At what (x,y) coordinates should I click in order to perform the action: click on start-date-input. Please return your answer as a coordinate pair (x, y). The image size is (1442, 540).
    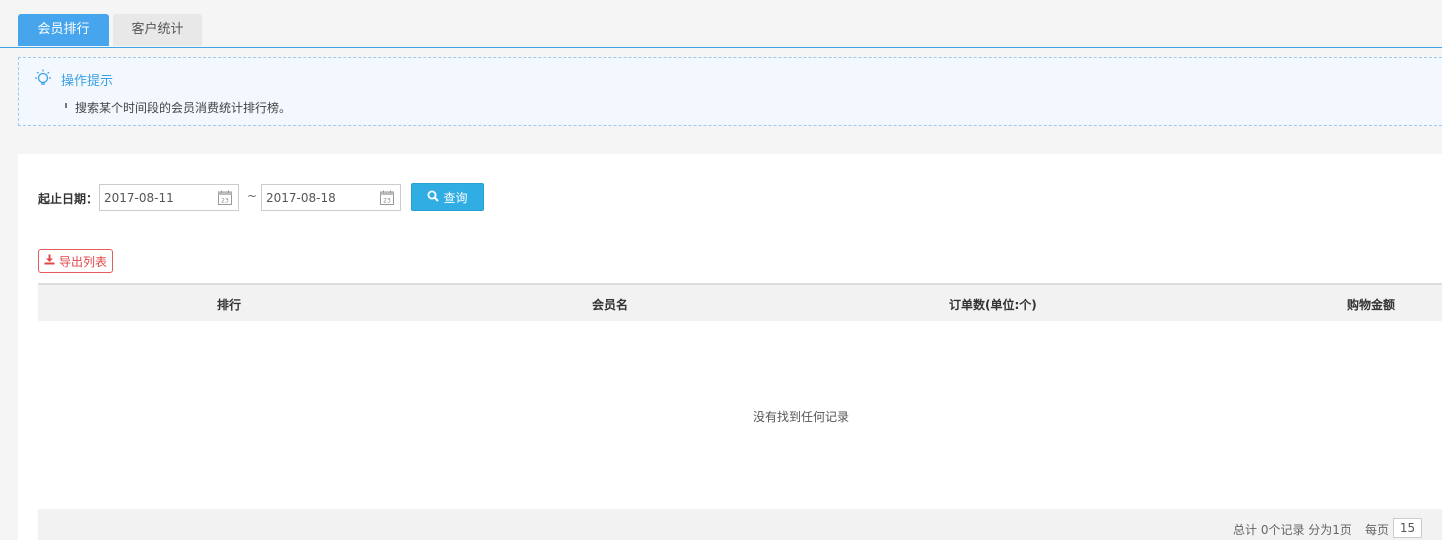
    Looking at the image, I should click on (157, 197).